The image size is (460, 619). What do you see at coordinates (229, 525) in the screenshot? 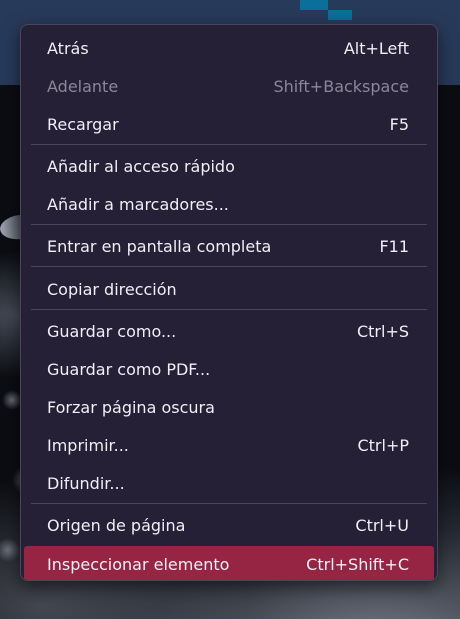
I see `menu-item-page-source: Origen de página Ctrl+U` at bounding box center [229, 525].